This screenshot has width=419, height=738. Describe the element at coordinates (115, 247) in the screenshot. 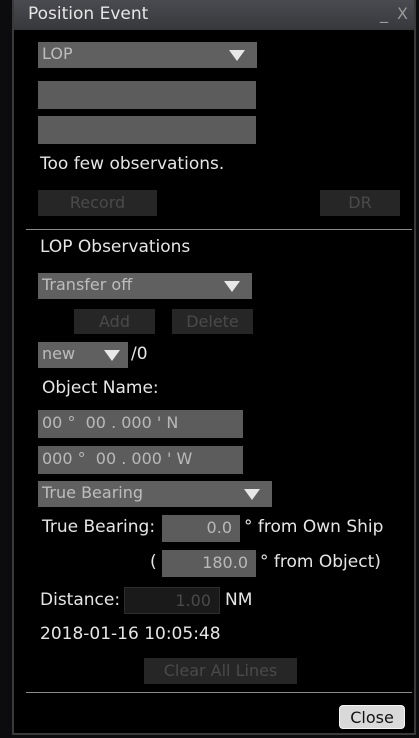

I see `lop-section-title: LOP Observations` at that location.